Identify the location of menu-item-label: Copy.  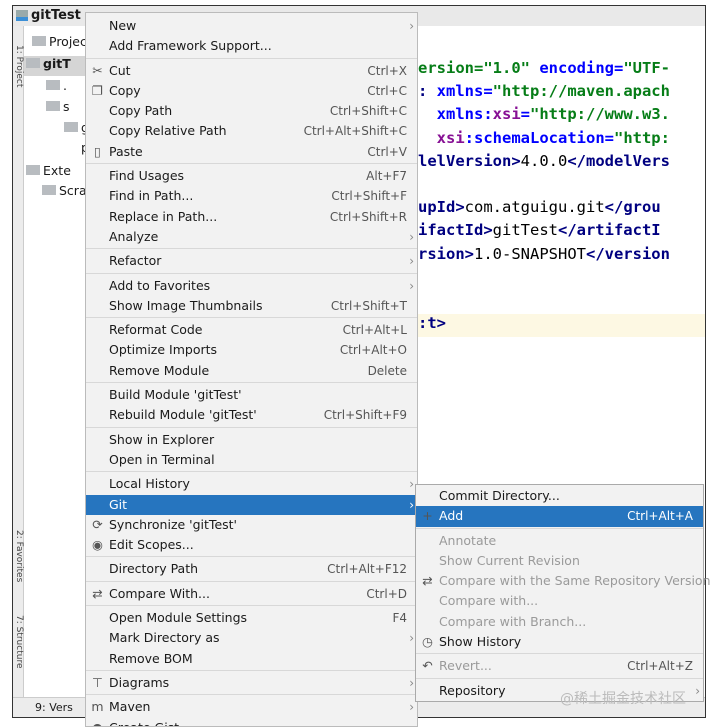
(125, 90).